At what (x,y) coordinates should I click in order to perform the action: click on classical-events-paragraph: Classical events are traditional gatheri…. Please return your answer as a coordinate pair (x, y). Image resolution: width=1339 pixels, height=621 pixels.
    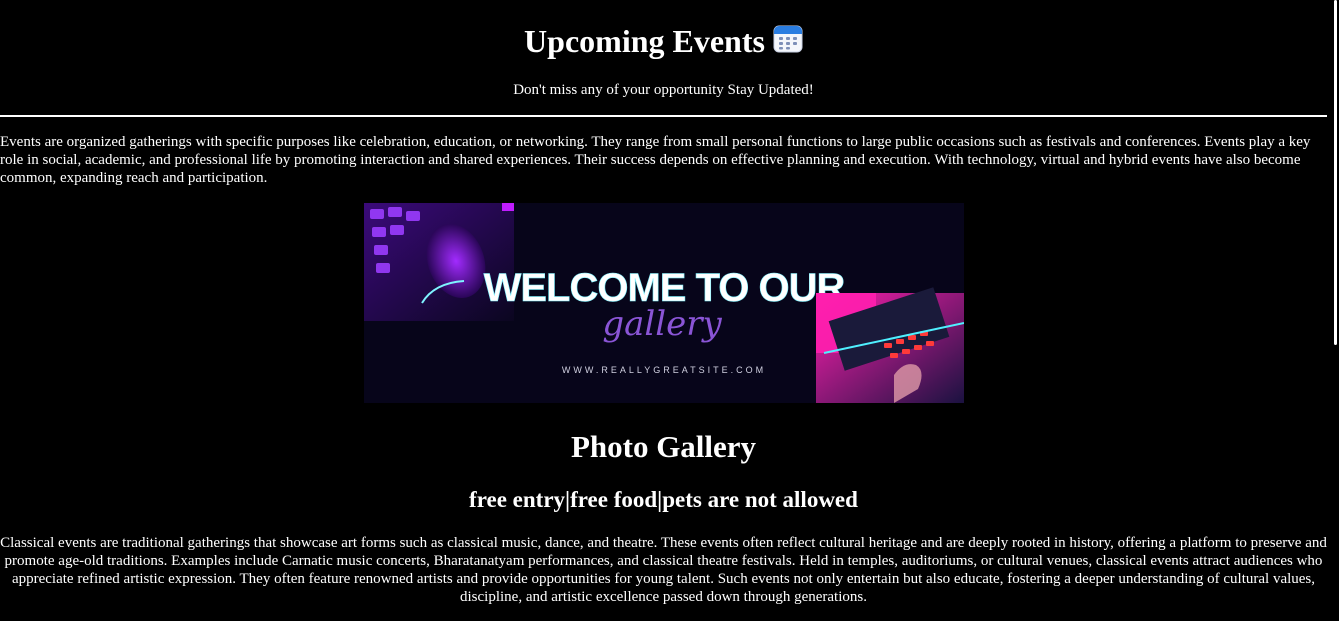
    Looking at the image, I should click on (663, 570).